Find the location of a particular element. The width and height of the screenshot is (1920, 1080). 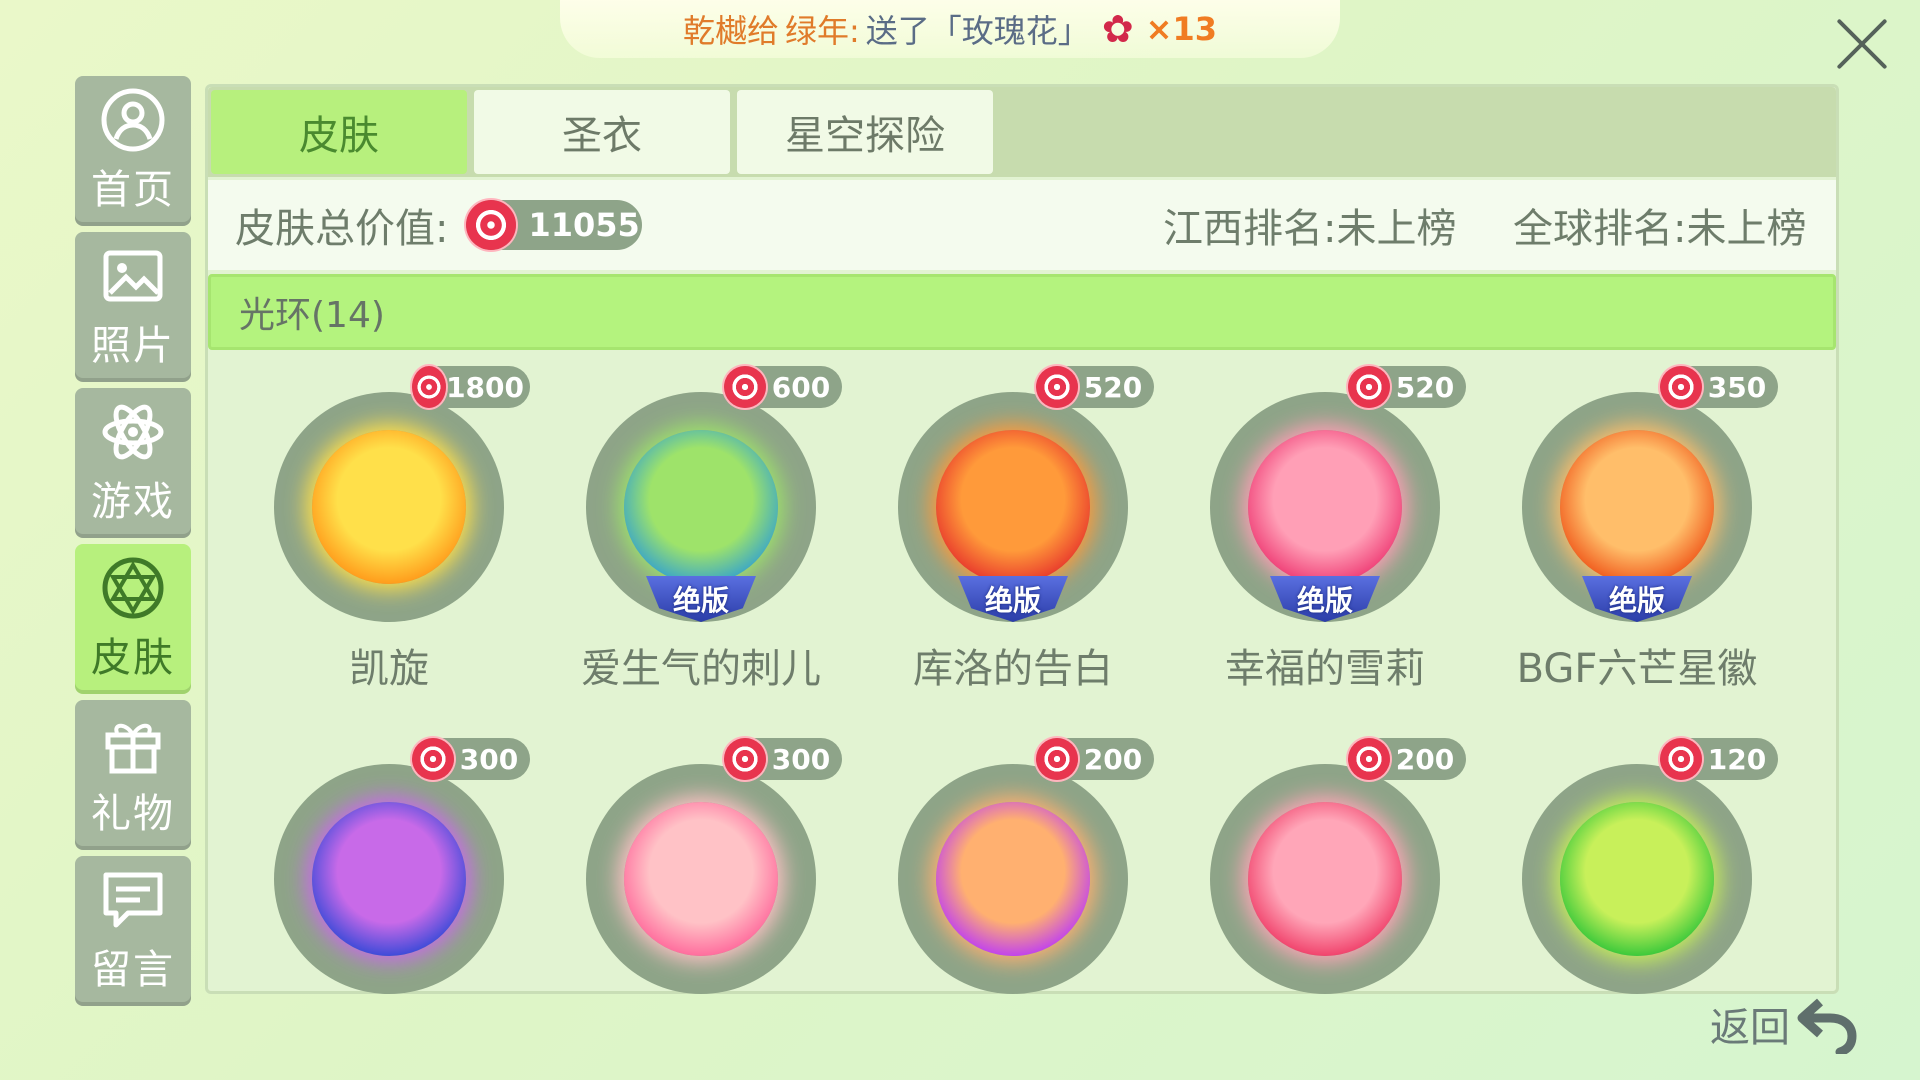

atom-icon is located at coordinates (133, 432).